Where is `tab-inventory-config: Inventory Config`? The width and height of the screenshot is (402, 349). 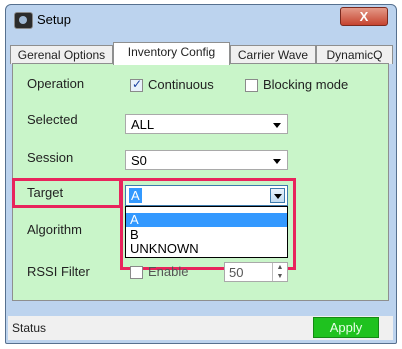 tab-inventory-config: Inventory Config is located at coordinates (171, 53).